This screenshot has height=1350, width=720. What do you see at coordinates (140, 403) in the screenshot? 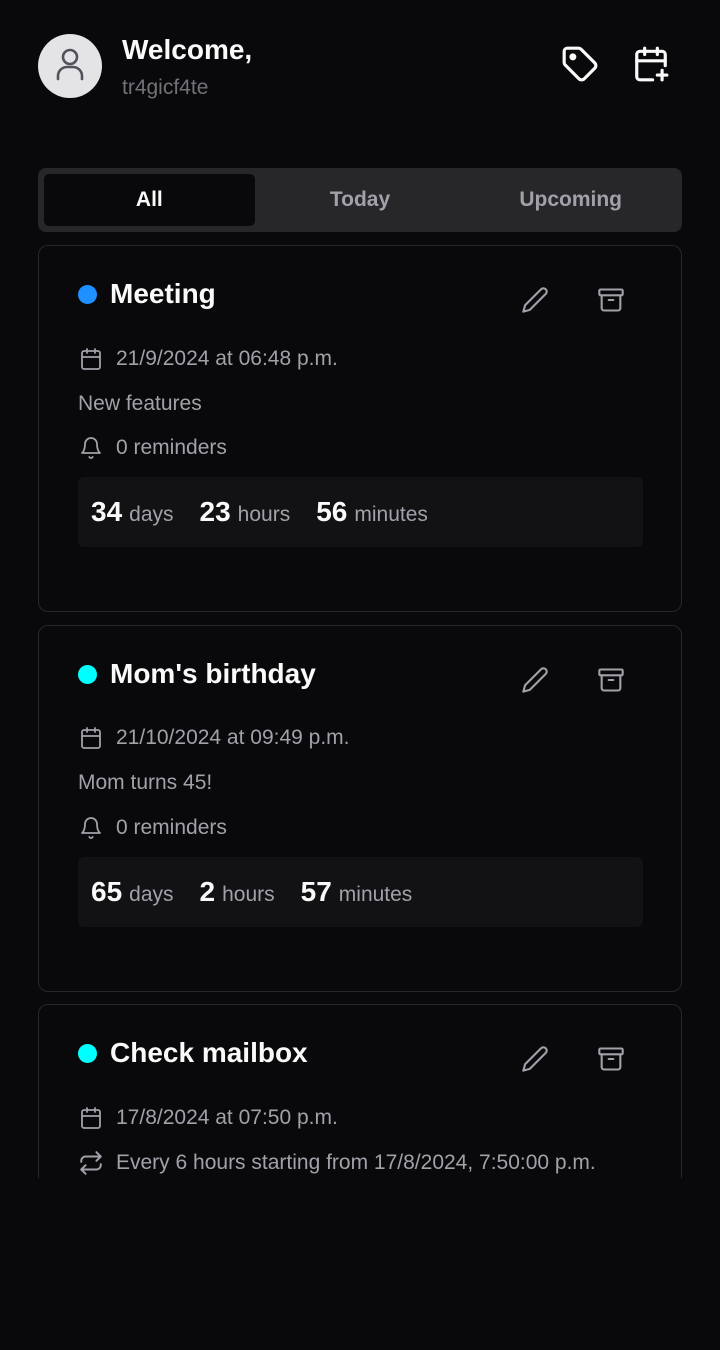
I see `event-description: New features` at bounding box center [140, 403].